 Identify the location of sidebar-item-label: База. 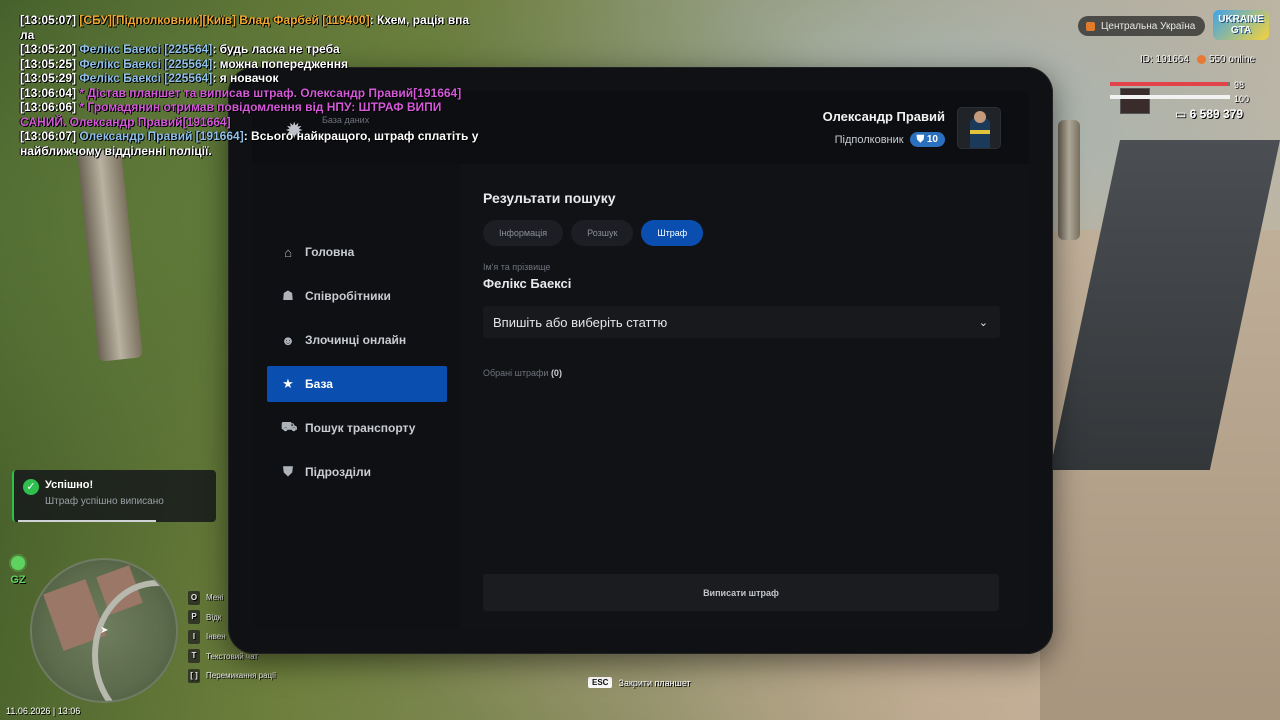
(319, 384).